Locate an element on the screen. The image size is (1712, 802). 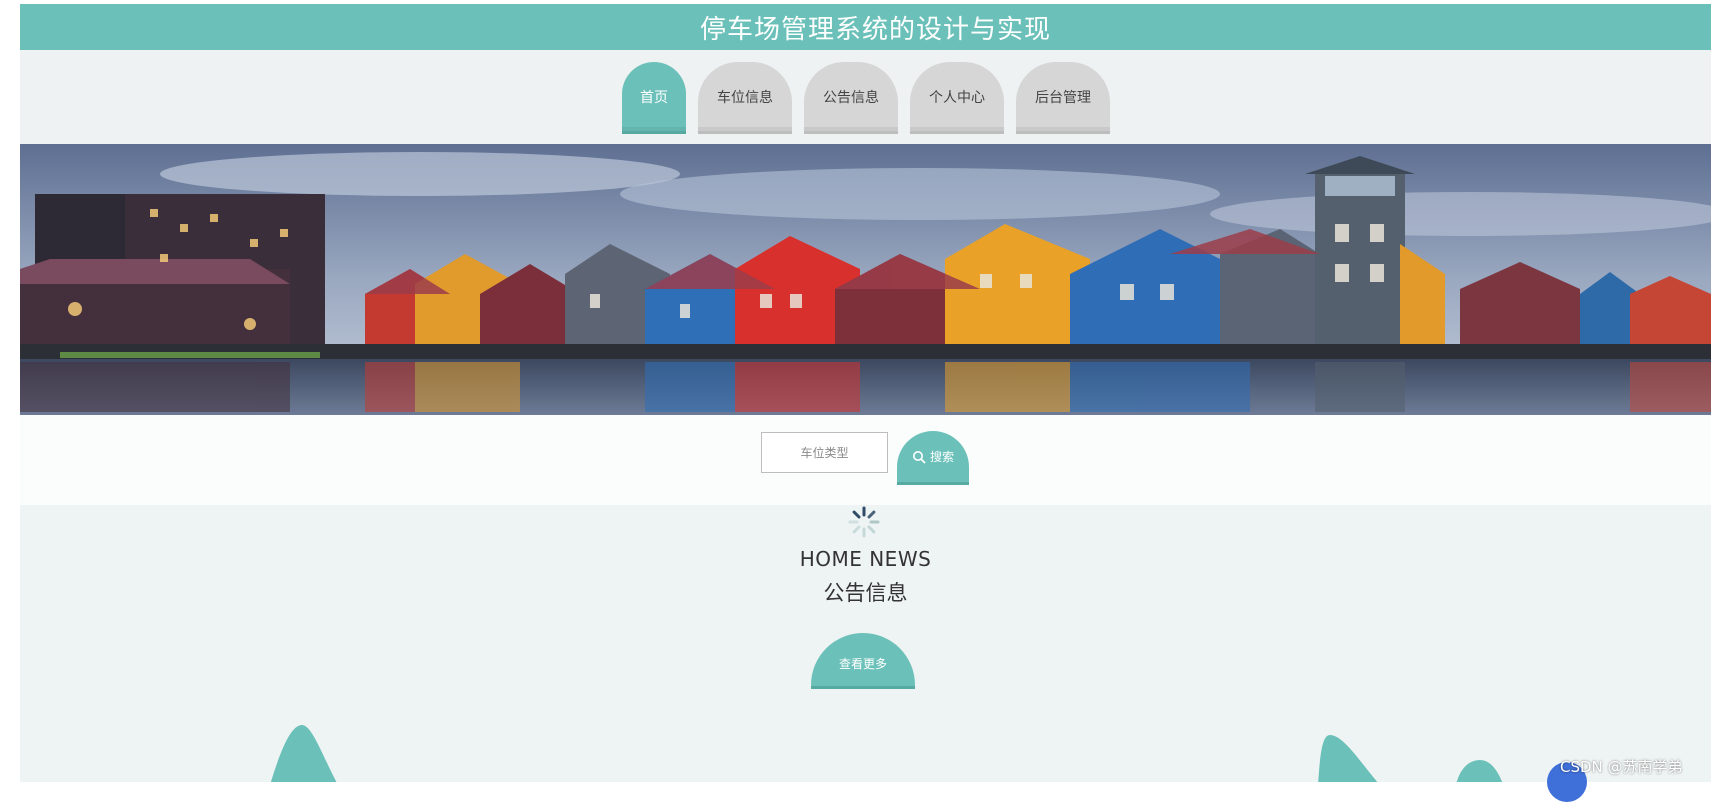
news-title-en: HOME NEWS is located at coordinates (865, 559).